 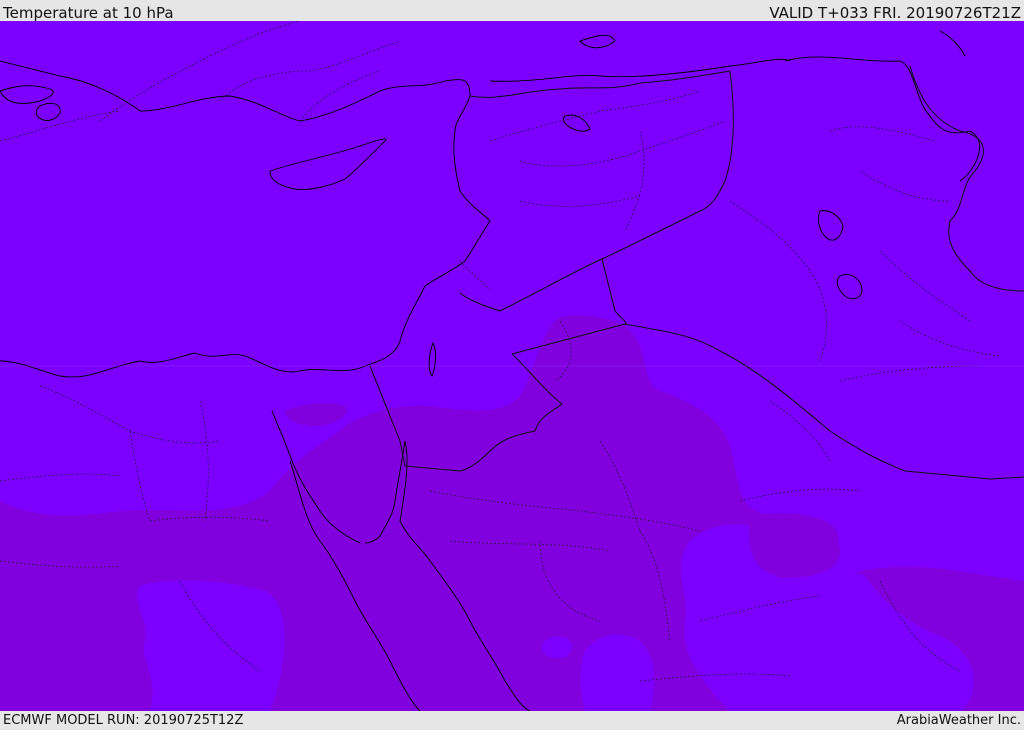 I want to click on model-run-label: ECMWF MODEL RUN: 20190725T12Z, so click(x=123, y=720).